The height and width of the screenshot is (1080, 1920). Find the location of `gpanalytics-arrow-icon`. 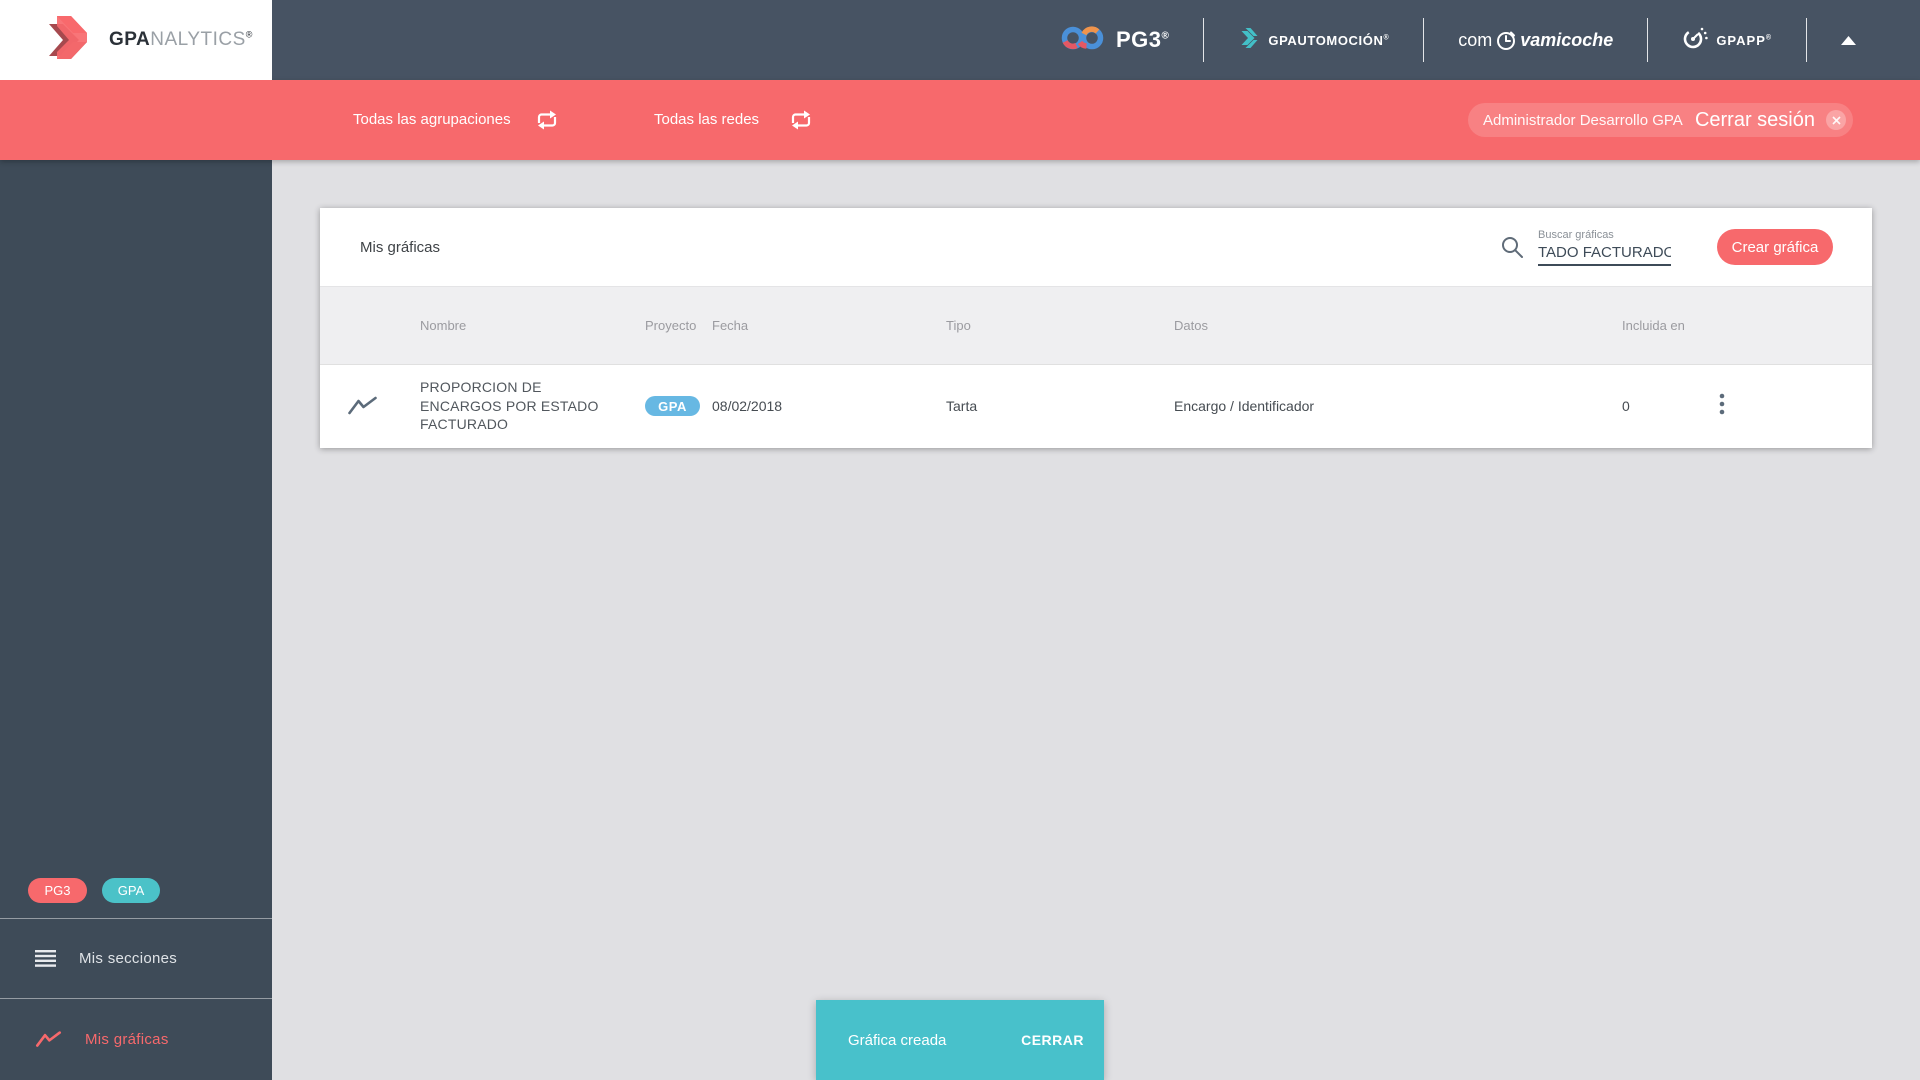

gpanalytics-arrow-icon is located at coordinates (70, 40).